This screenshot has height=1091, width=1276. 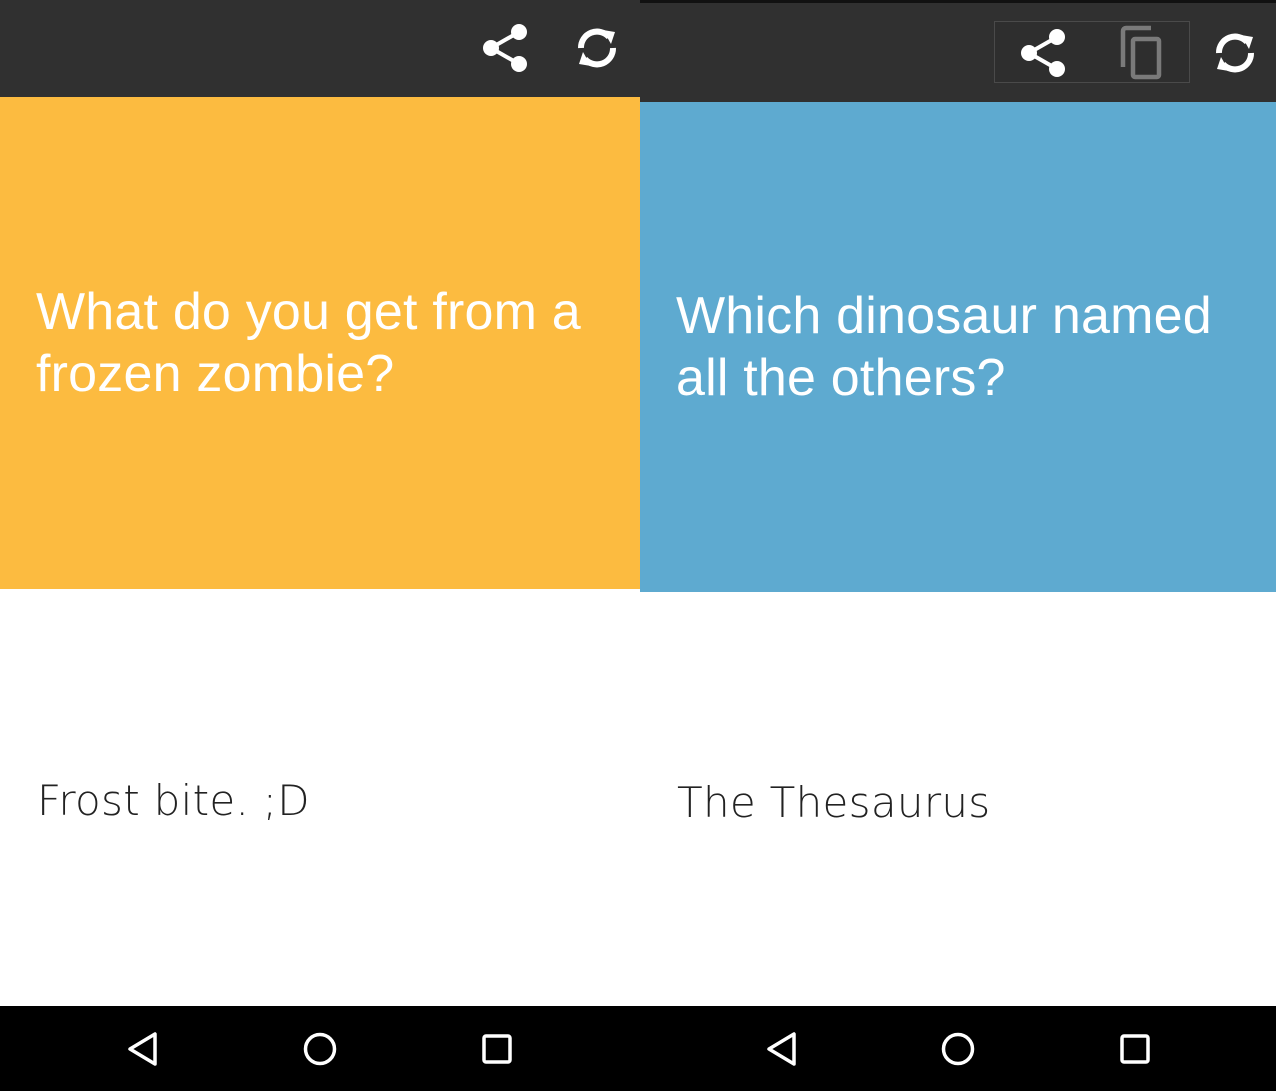 What do you see at coordinates (173, 800) in the screenshot?
I see `answer-text: Frost bite. ;D` at bounding box center [173, 800].